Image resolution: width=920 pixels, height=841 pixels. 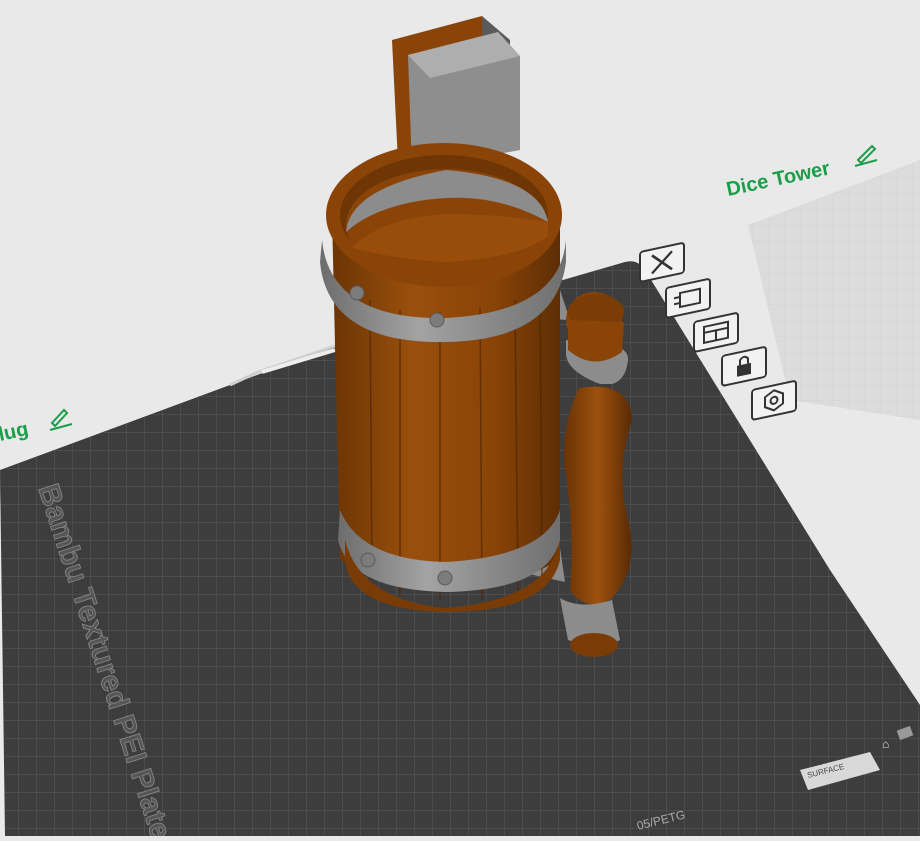 What do you see at coordinates (774, 400) in the screenshot?
I see `plate-settings-button` at bounding box center [774, 400].